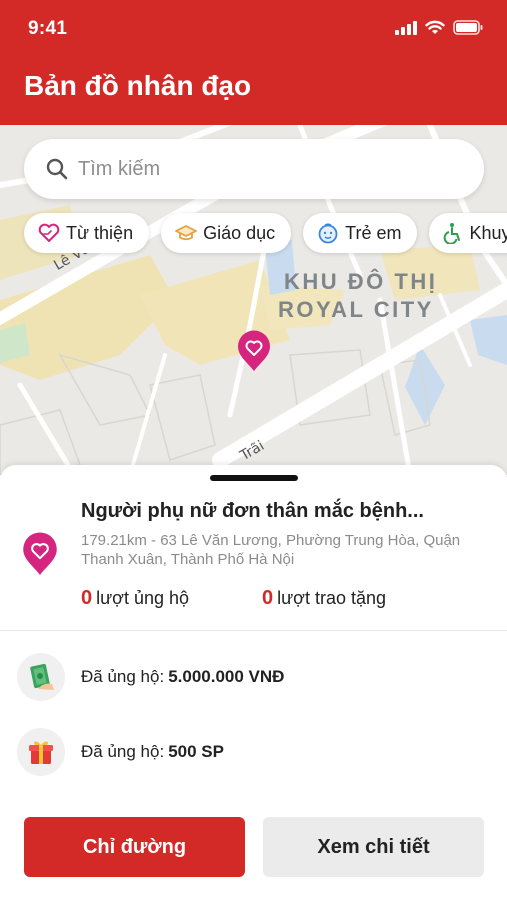 This screenshot has height=900, width=507. I want to click on chip-label: Khuyết, so click(488, 232).